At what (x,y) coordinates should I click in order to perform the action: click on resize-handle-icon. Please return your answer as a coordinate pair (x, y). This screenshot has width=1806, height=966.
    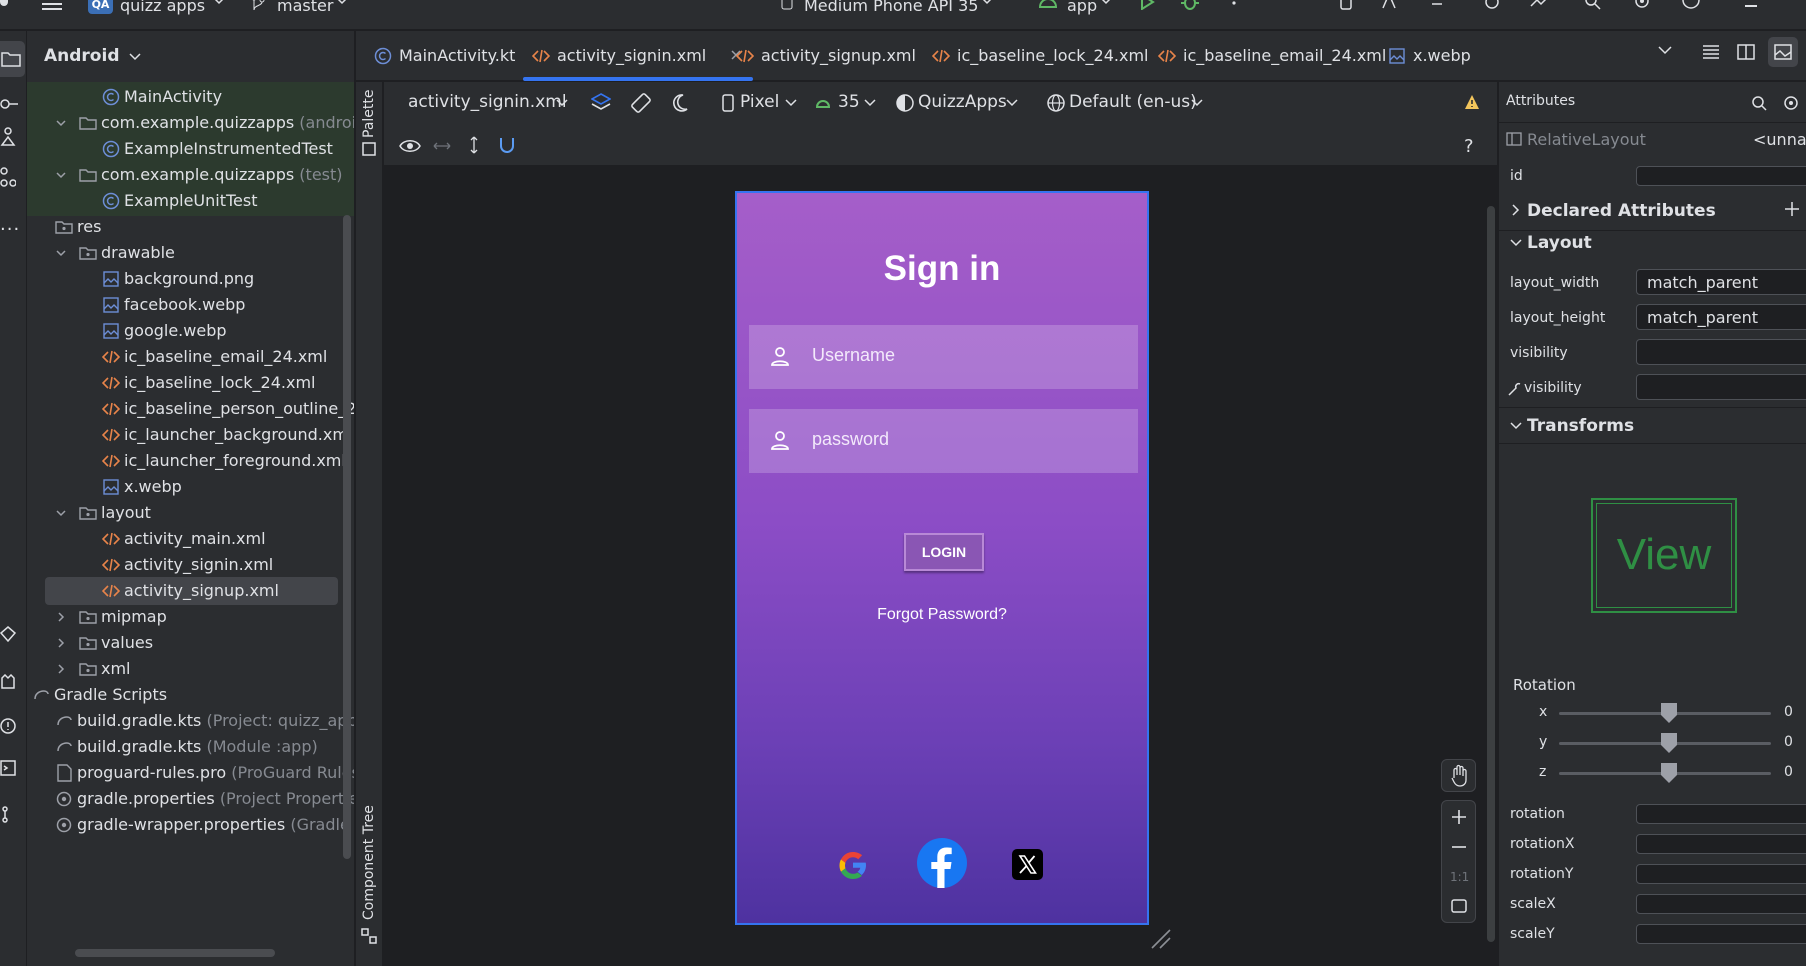
    Looking at the image, I should click on (1161, 939).